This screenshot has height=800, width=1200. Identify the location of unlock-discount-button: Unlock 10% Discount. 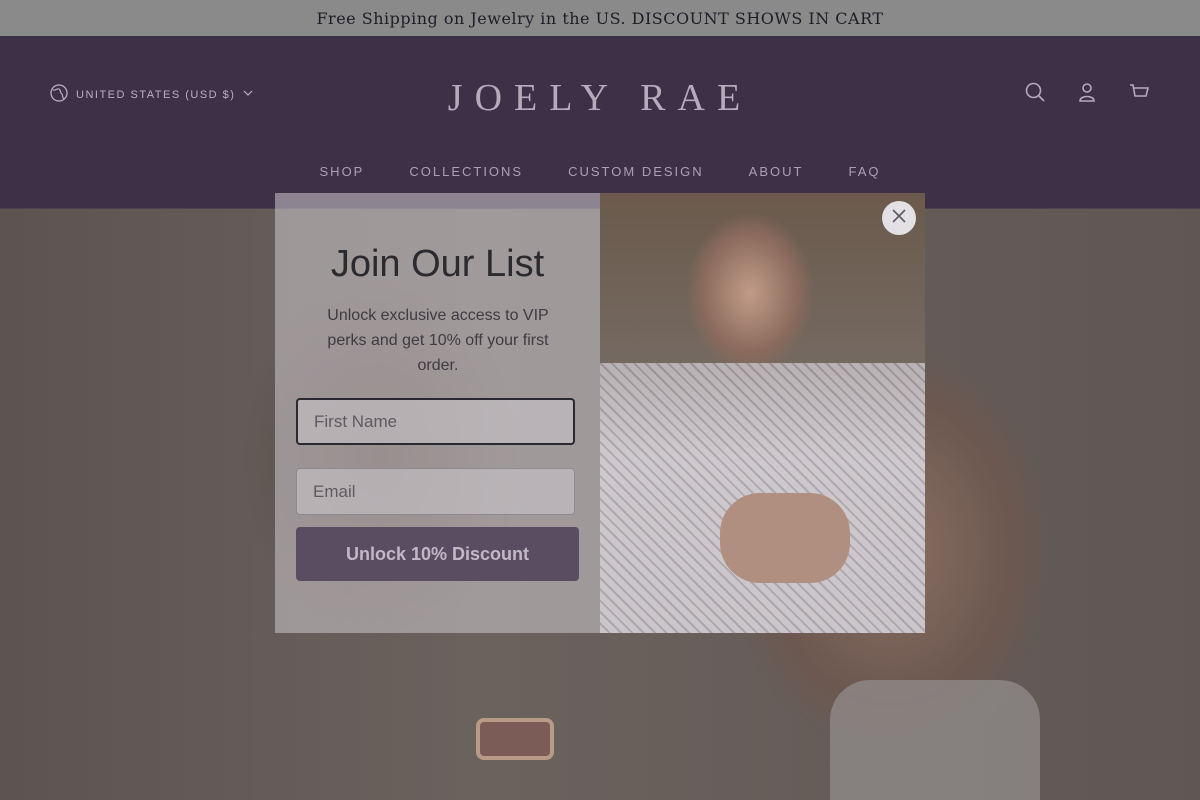
(437, 554).